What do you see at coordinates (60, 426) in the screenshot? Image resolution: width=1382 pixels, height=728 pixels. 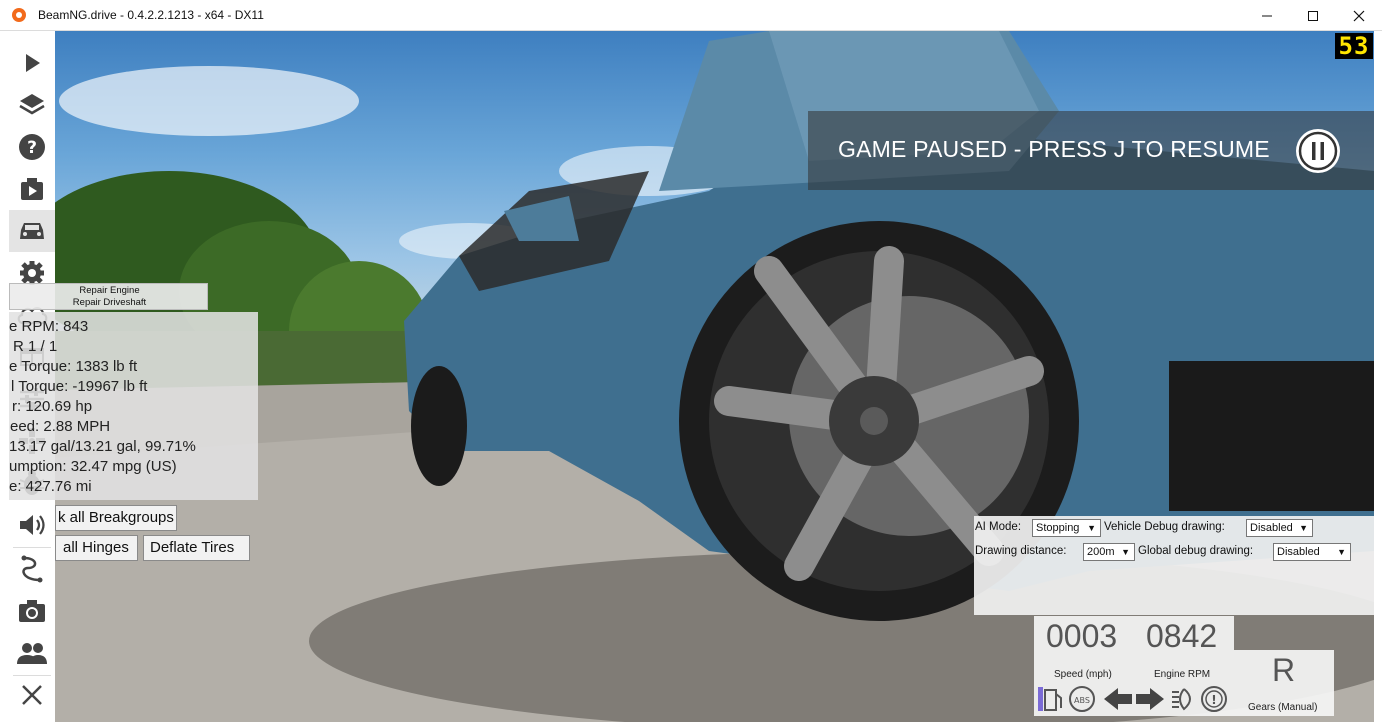 I see `stat-speed: eed: 2.88 MPH` at bounding box center [60, 426].